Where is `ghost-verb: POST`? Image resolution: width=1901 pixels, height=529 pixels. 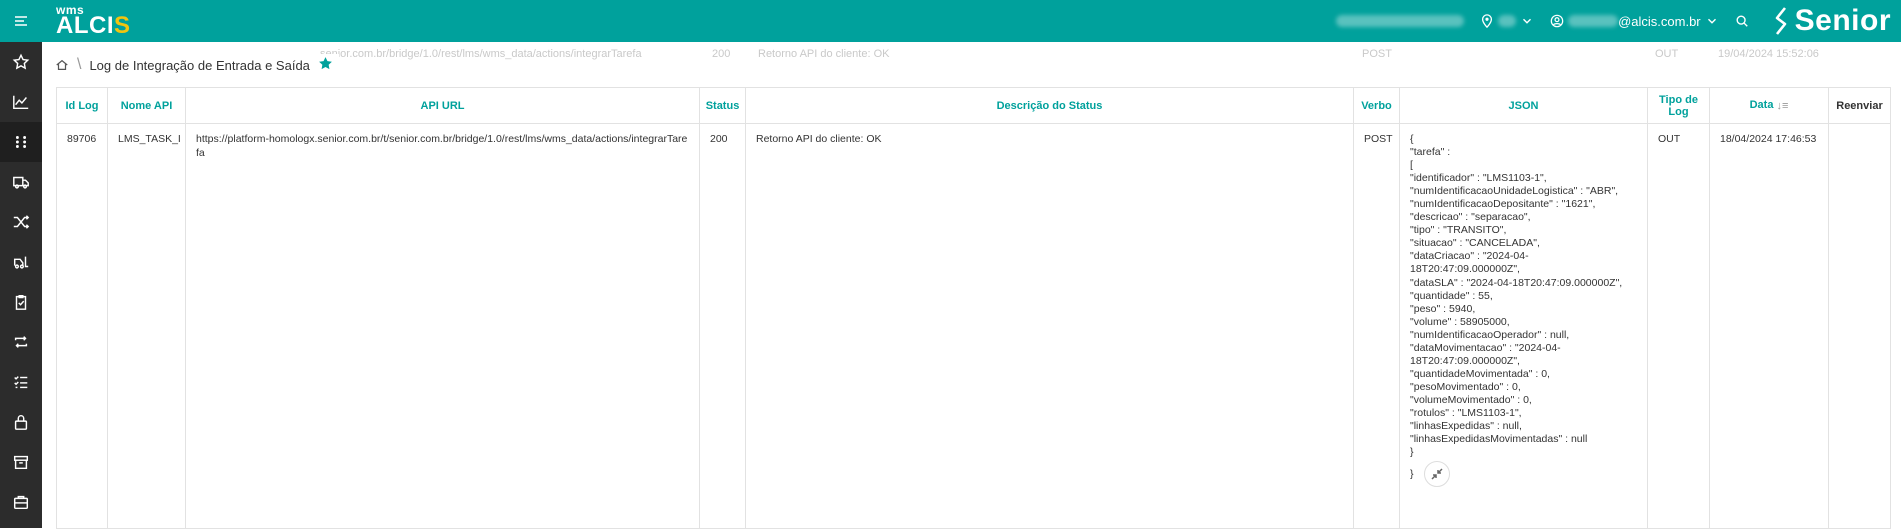 ghost-verb: POST is located at coordinates (1377, 54).